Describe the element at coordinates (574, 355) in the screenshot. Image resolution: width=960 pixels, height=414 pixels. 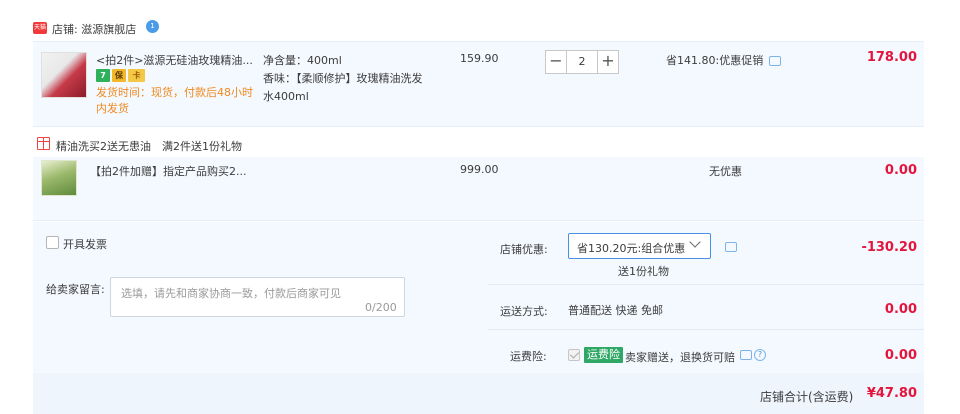
I see `insurance-checkbox` at that location.